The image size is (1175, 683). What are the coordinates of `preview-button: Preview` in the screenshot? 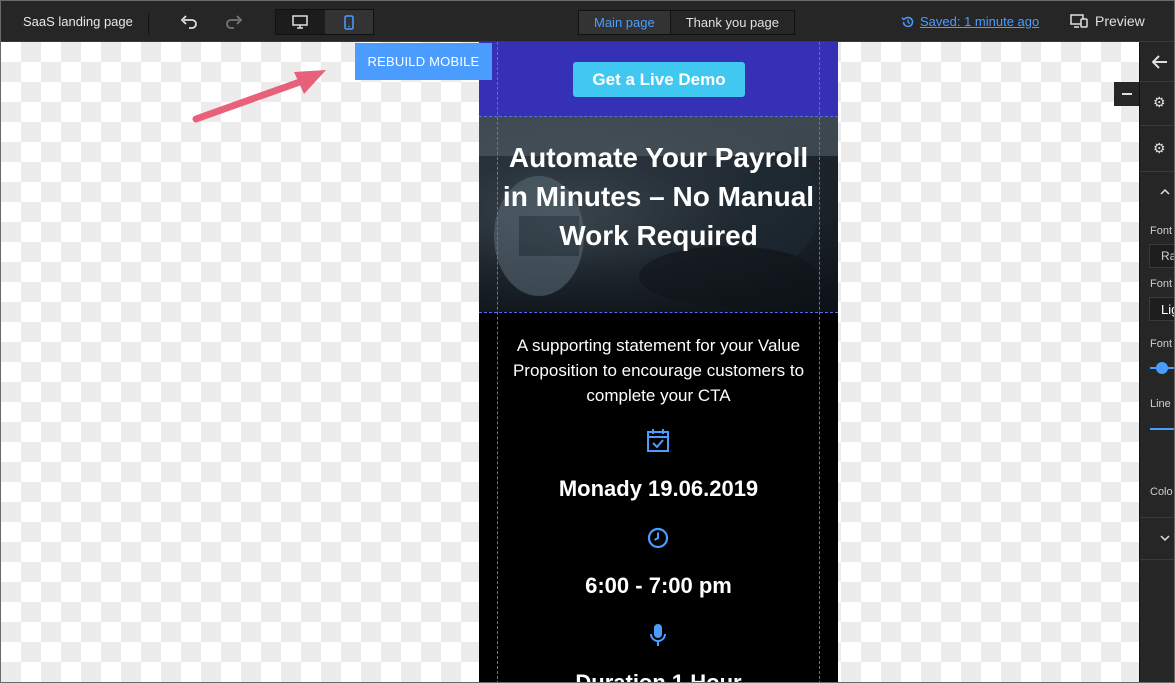 It's located at (1107, 21).